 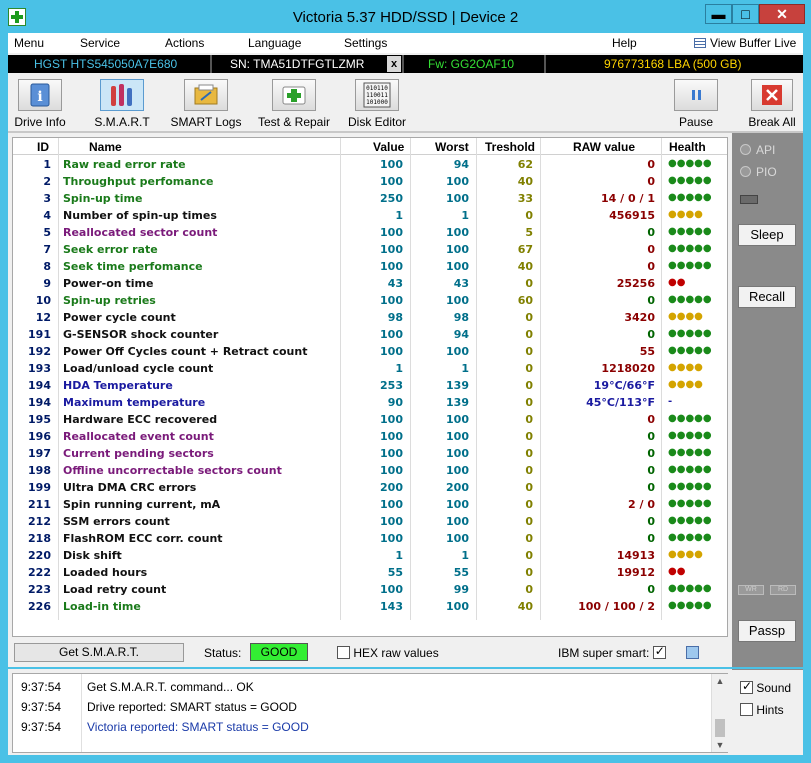 I want to click on scroll-up-icon: ▲, so click(x=720, y=681).